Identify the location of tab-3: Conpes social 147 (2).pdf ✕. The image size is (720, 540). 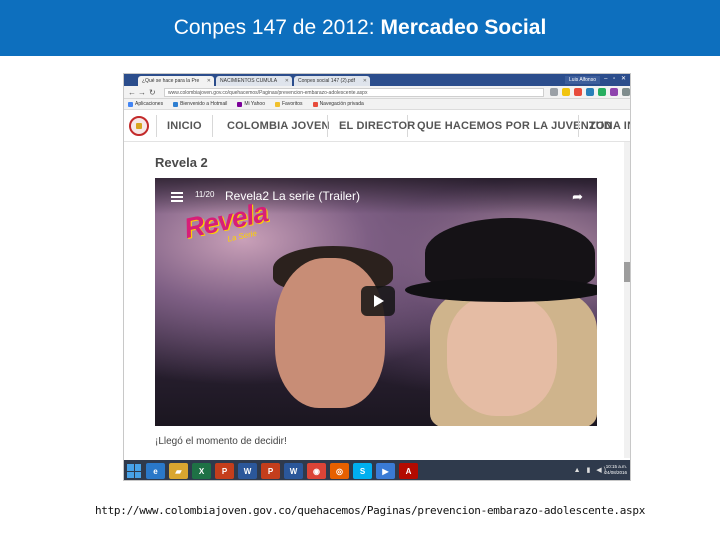
(332, 81).